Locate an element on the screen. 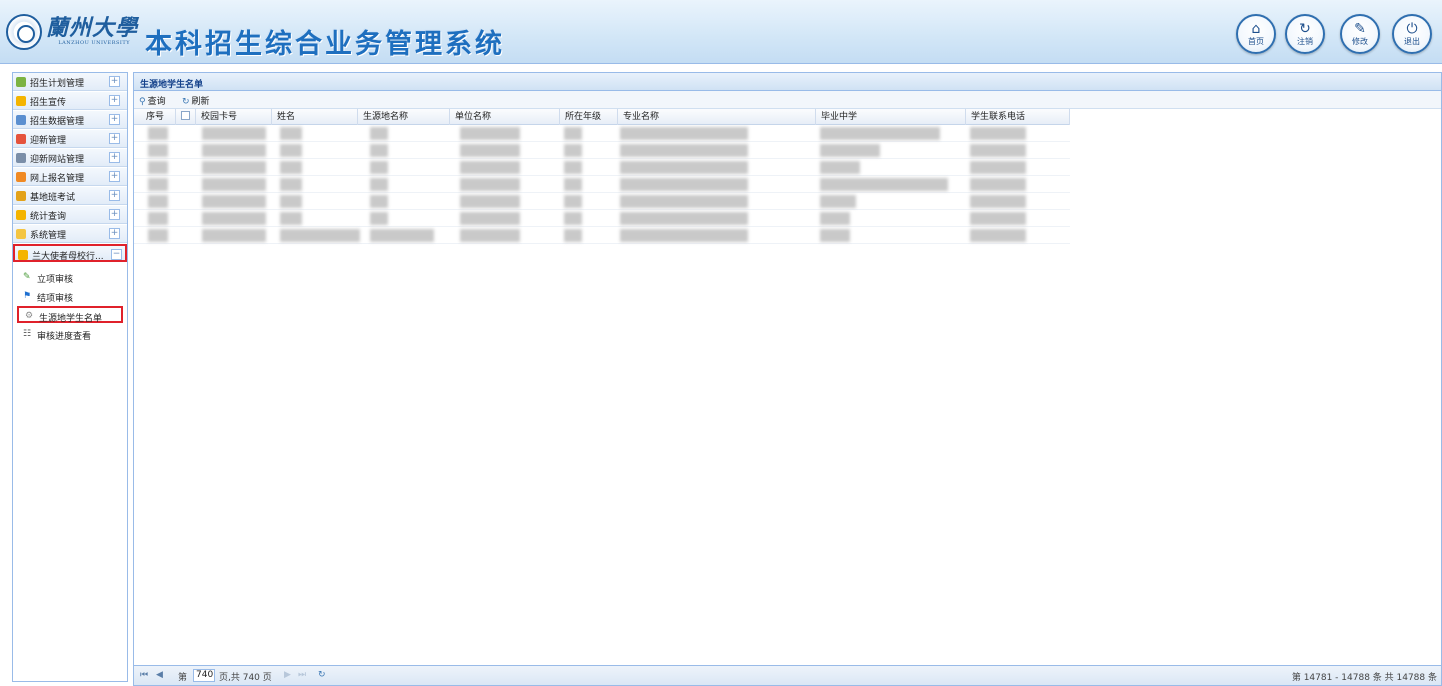 The width and height of the screenshot is (1442, 686). next-page-icon: ▶ is located at coordinates (287, 675).